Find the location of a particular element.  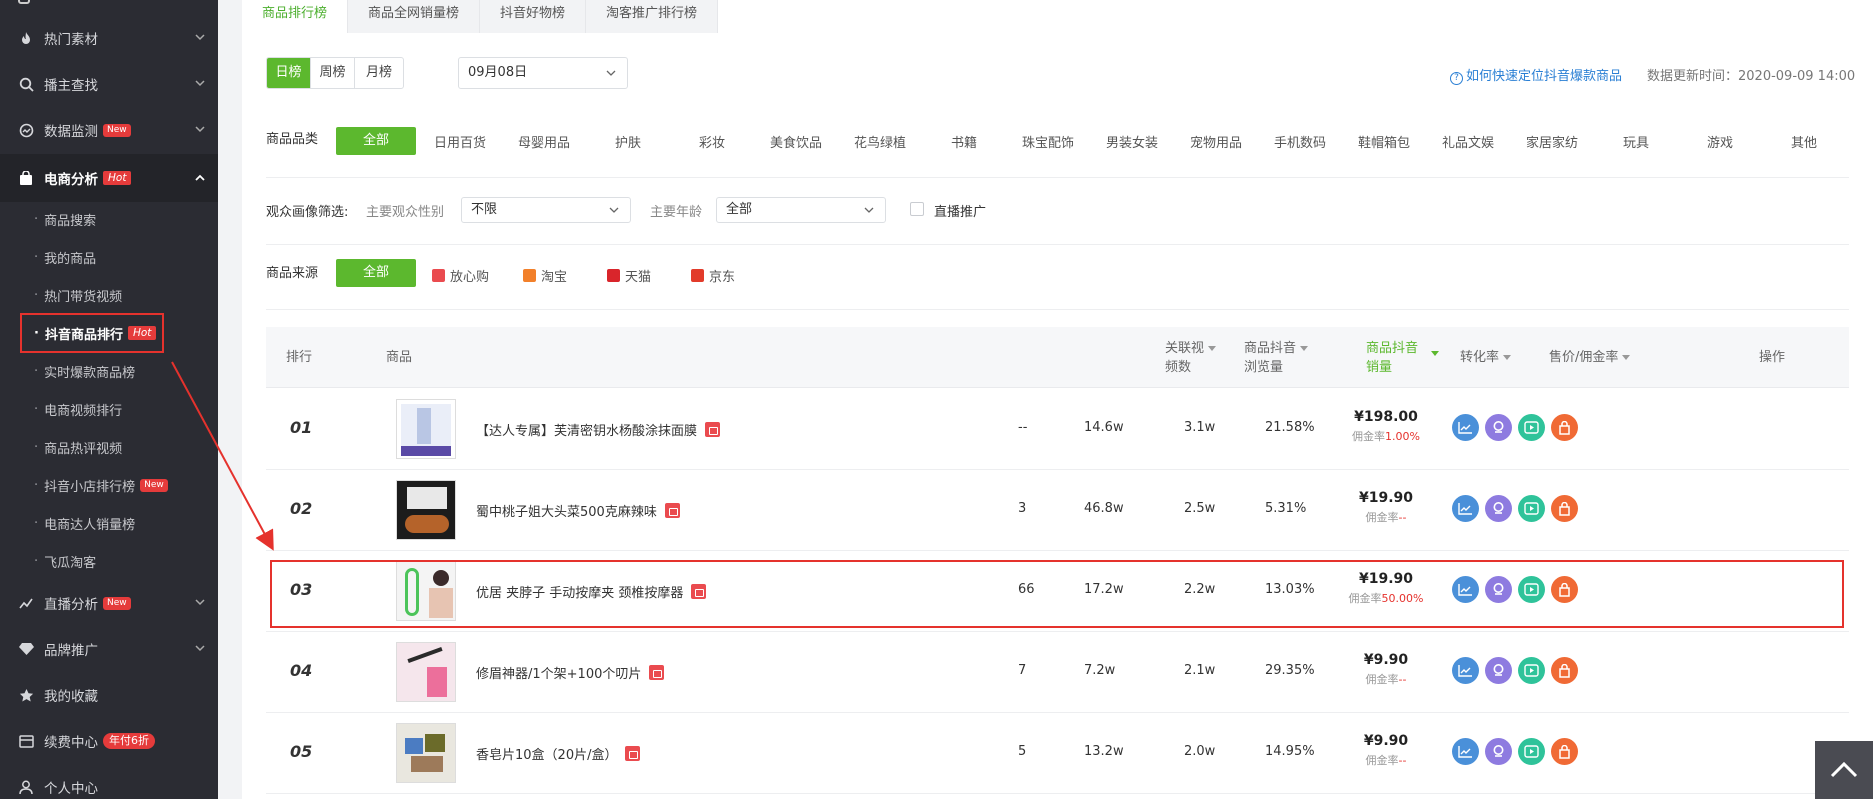

back-to-top-button is located at coordinates (1844, 770).